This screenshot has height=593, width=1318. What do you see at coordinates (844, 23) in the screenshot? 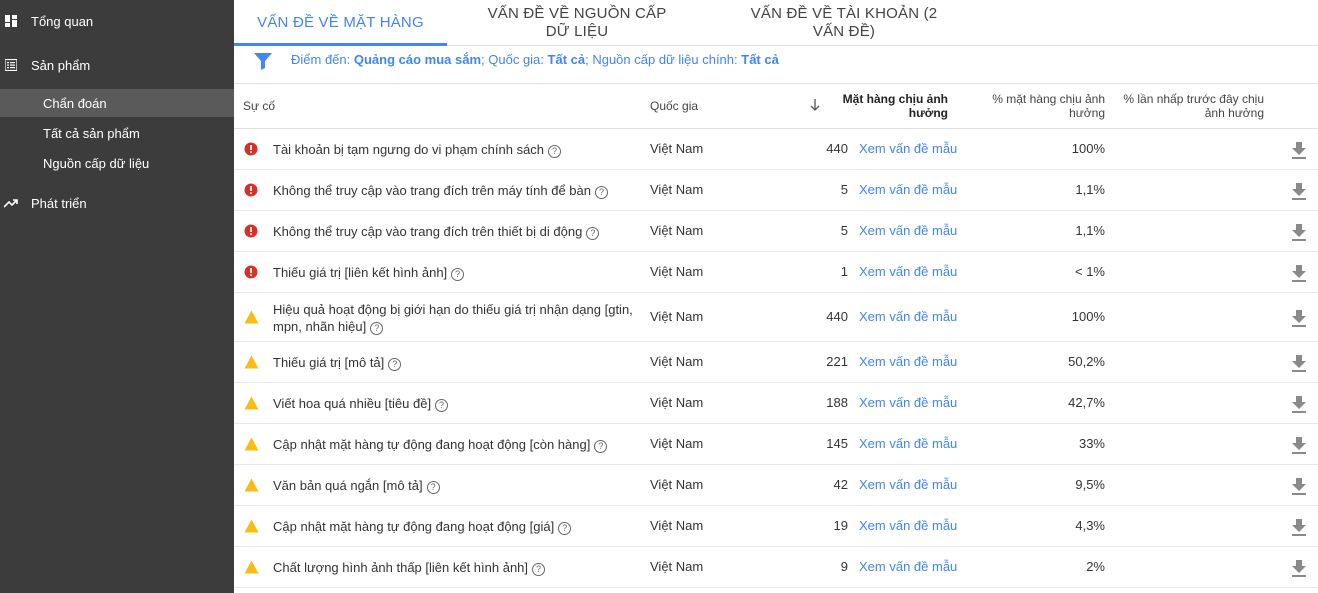
I see `tab-account-issues: VẤN ĐỀ VỀ TÀI KHOẢN (2 VẤN ĐỀ)` at bounding box center [844, 23].